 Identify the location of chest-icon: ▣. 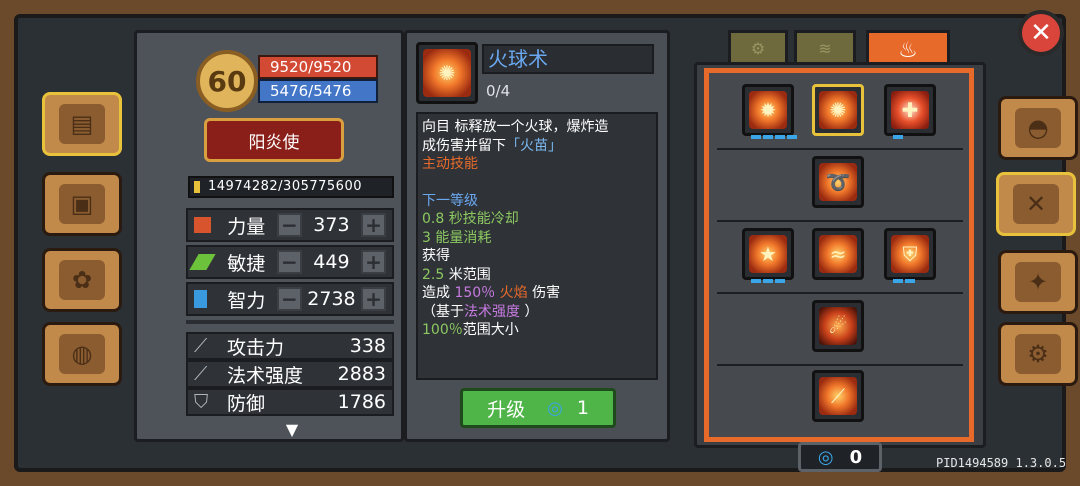
(82, 204).